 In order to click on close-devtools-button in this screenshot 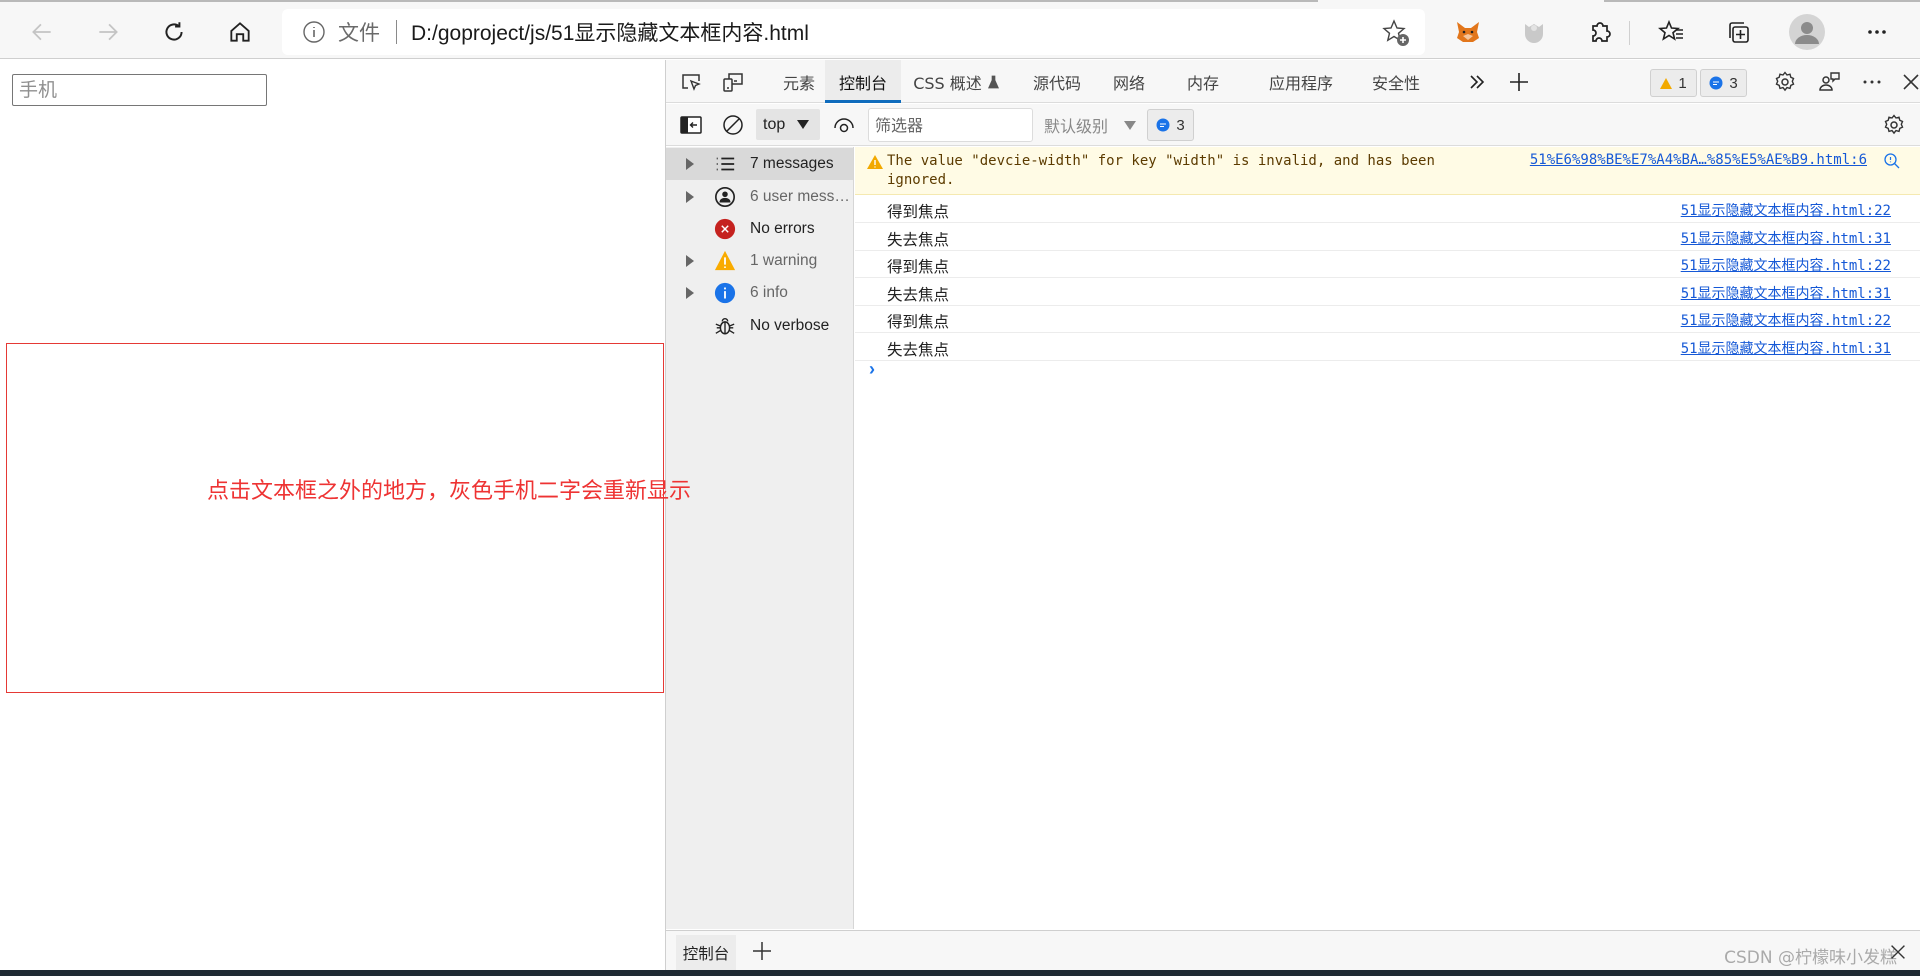, I will do `click(1909, 82)`.